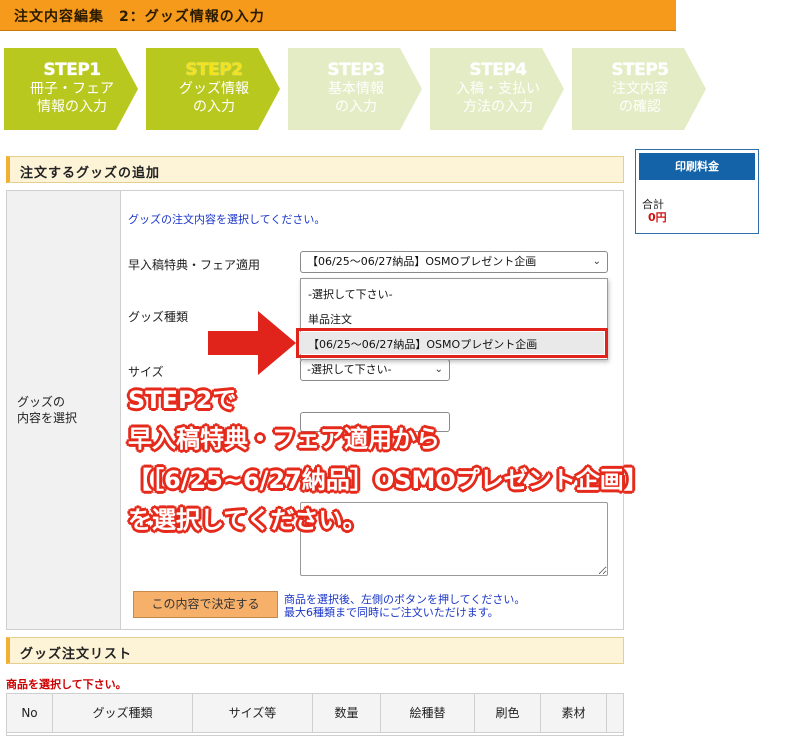 This screenshot has width=800, height=736. I want to click on form-left-label-cell: グッズの 内容を選択, so click(64, 410).